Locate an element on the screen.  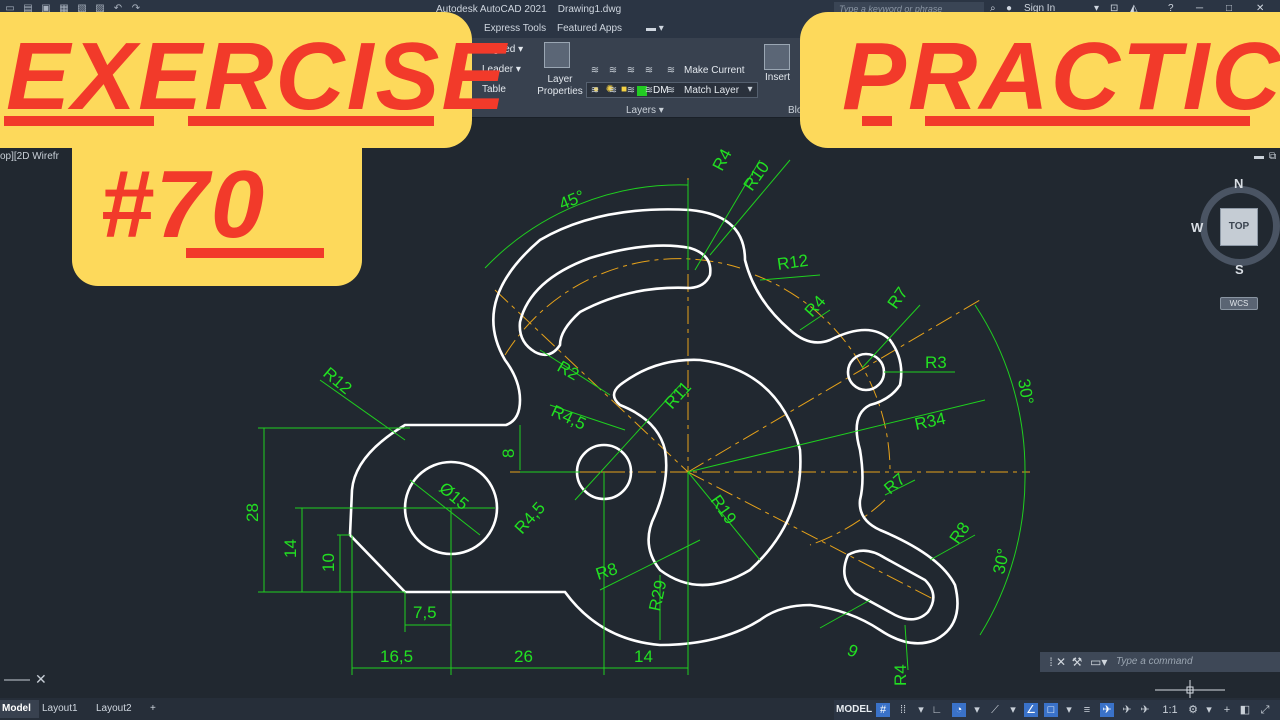
slot-arc-centerline is located at coordinates (622, 307).